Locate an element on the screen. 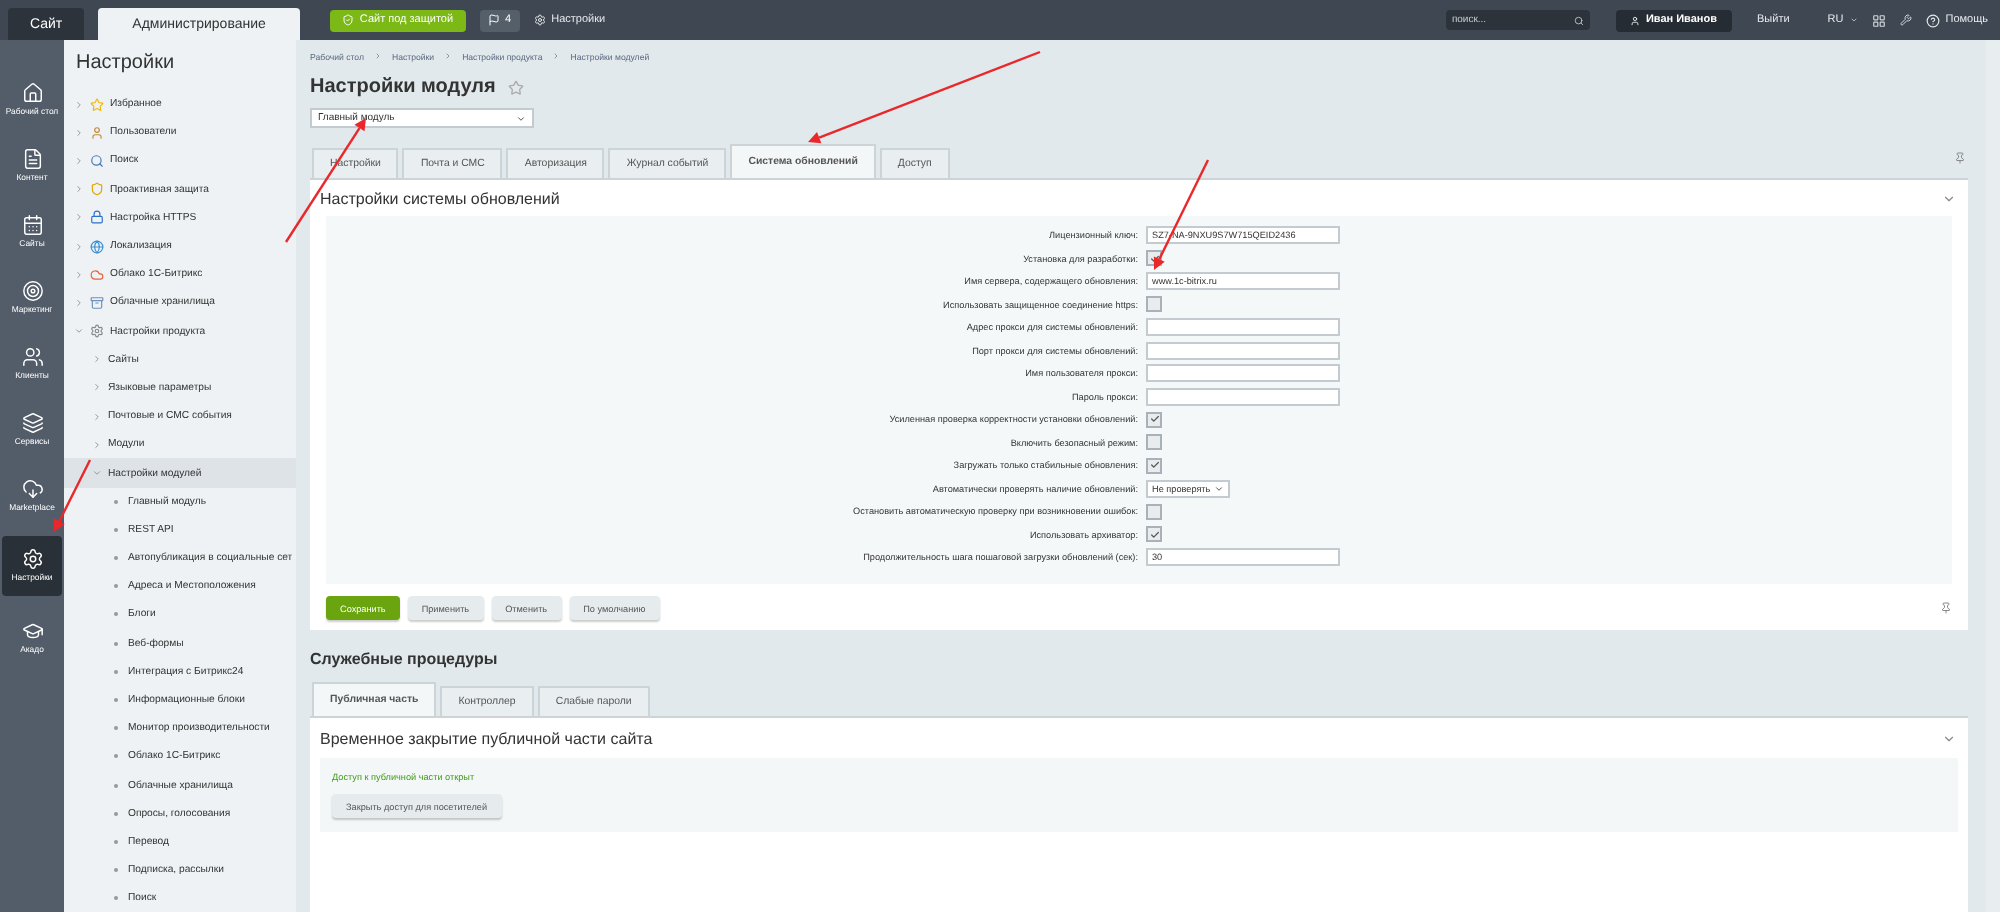  lock-icon is located at coordinates (97, 217).